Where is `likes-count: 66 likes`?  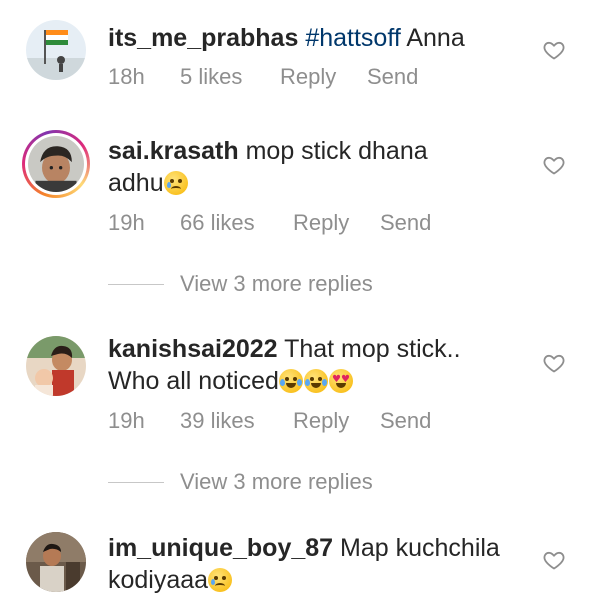
likes-count: 66 likes is located at coordinates (236, 223).